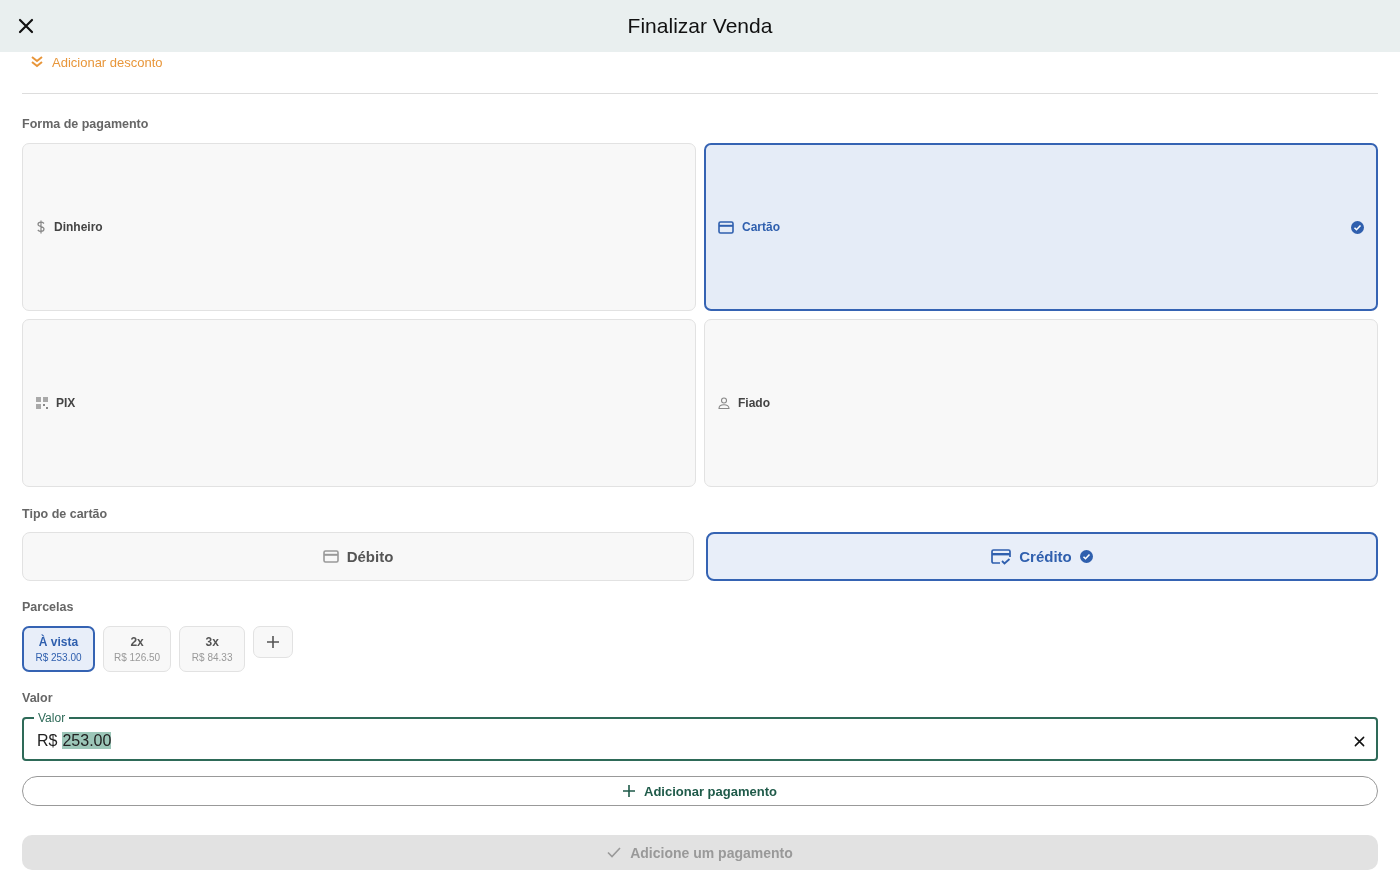  Describe the element at coordinates (38, 698) in the screenshot. I see `section-label: Valor` at that location.